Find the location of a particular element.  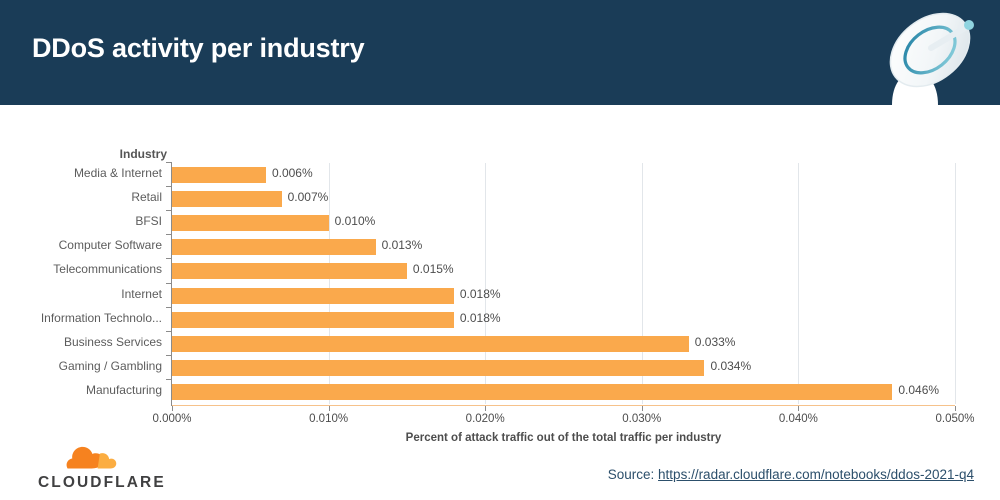

gridline is located at coordinates (955, 283).